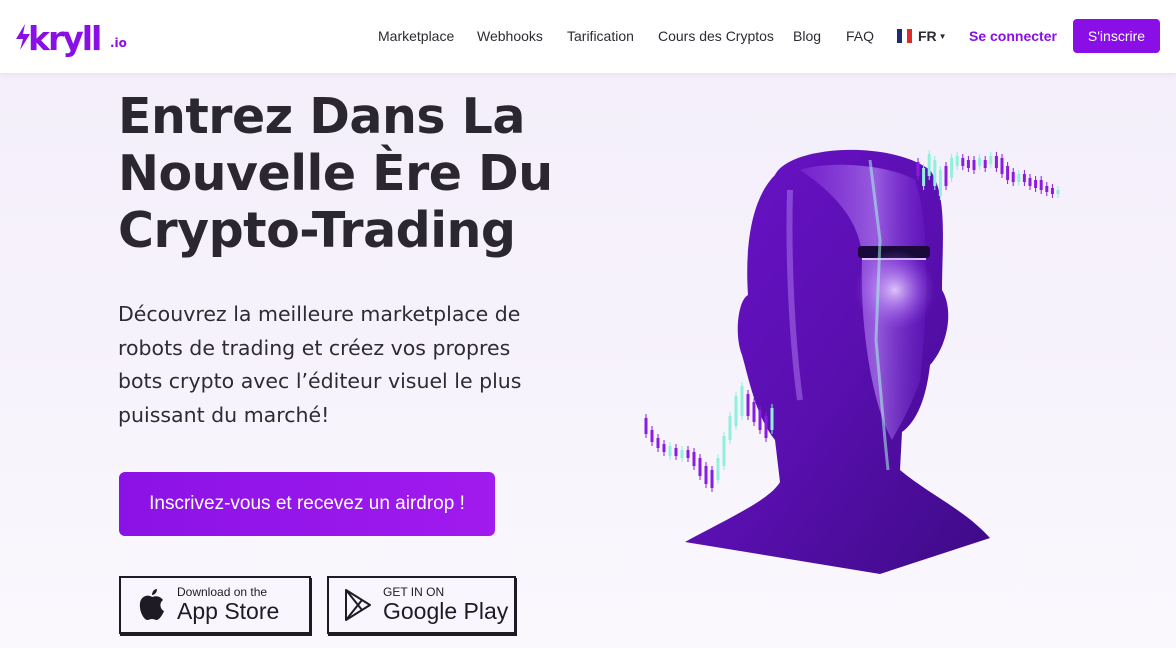 This screenshot has height=648, width=1176. I want to click on nav-link-cours-des-cryptos: Cours des Cryptos, so click(716, 36).